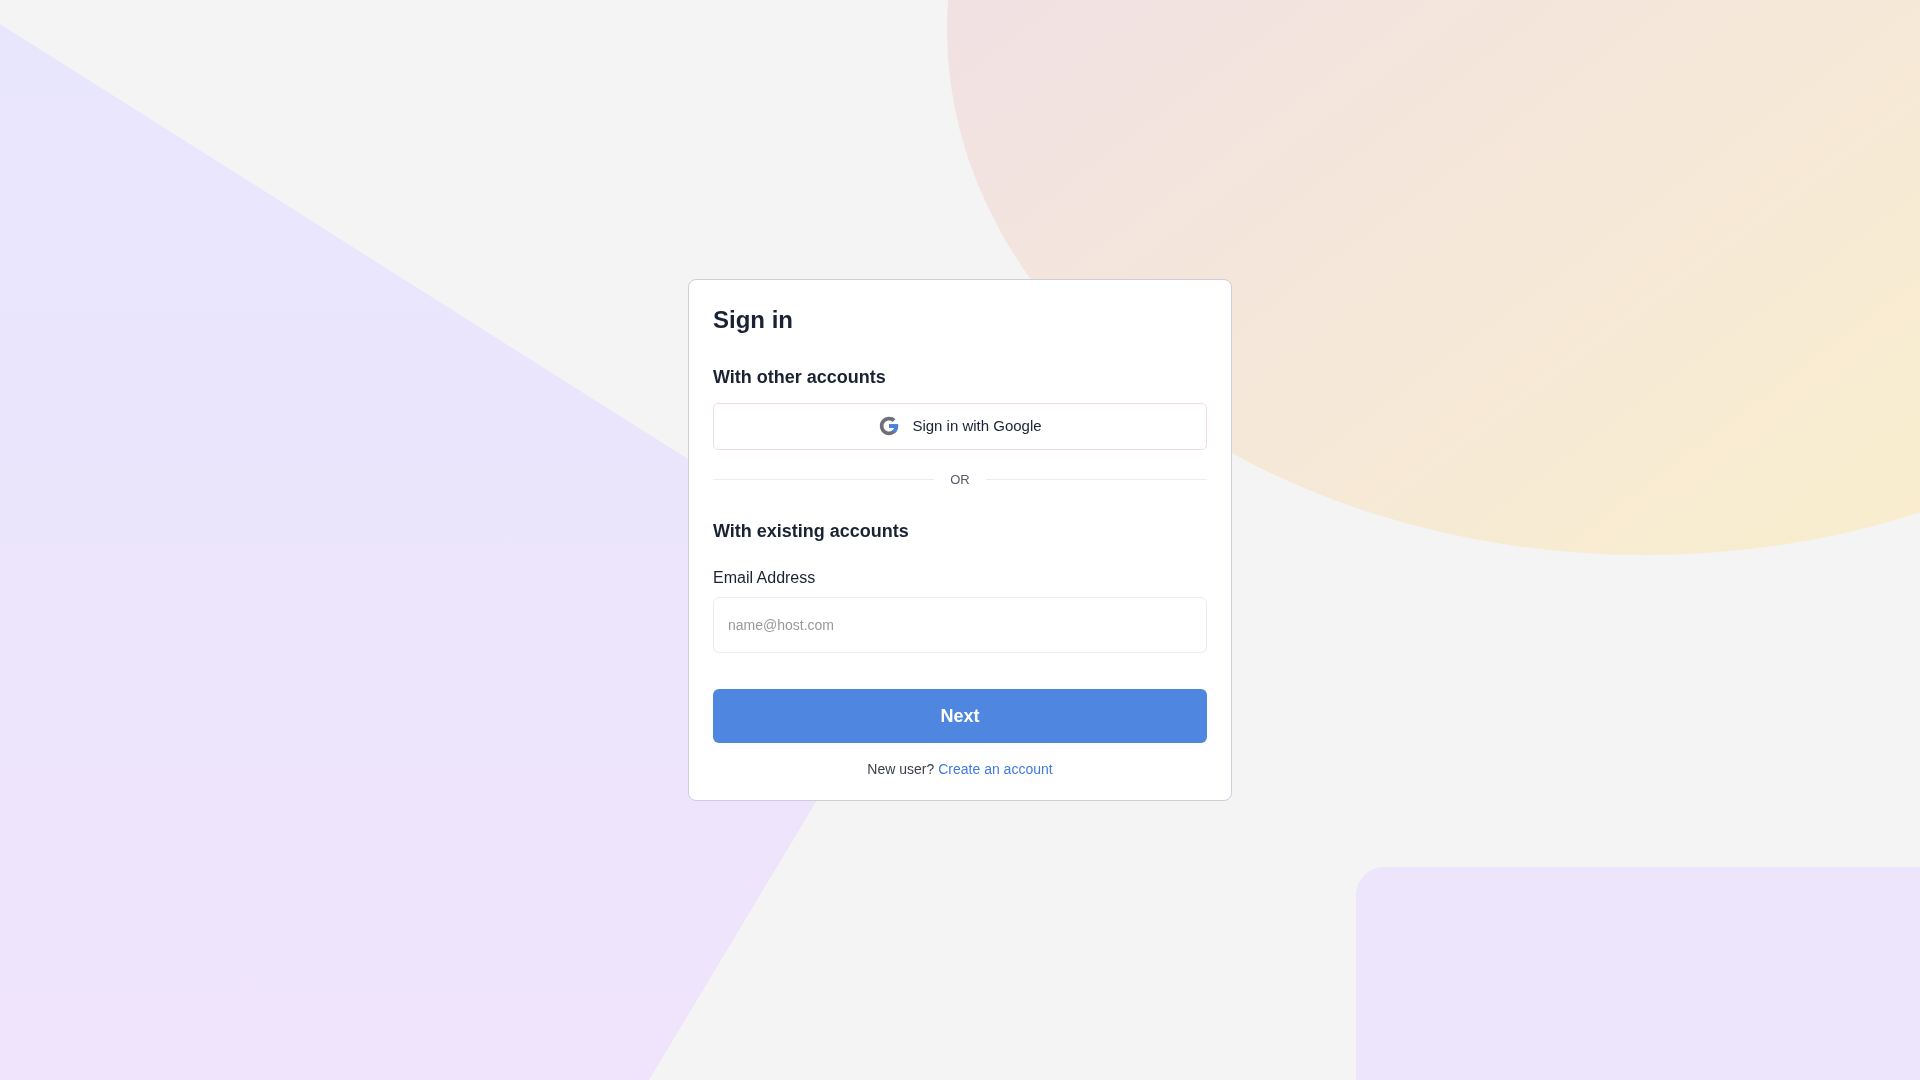 The height and width of the screenshot is (1080, 1920). I want to click on card-title: Sign in, so click(753, 319).